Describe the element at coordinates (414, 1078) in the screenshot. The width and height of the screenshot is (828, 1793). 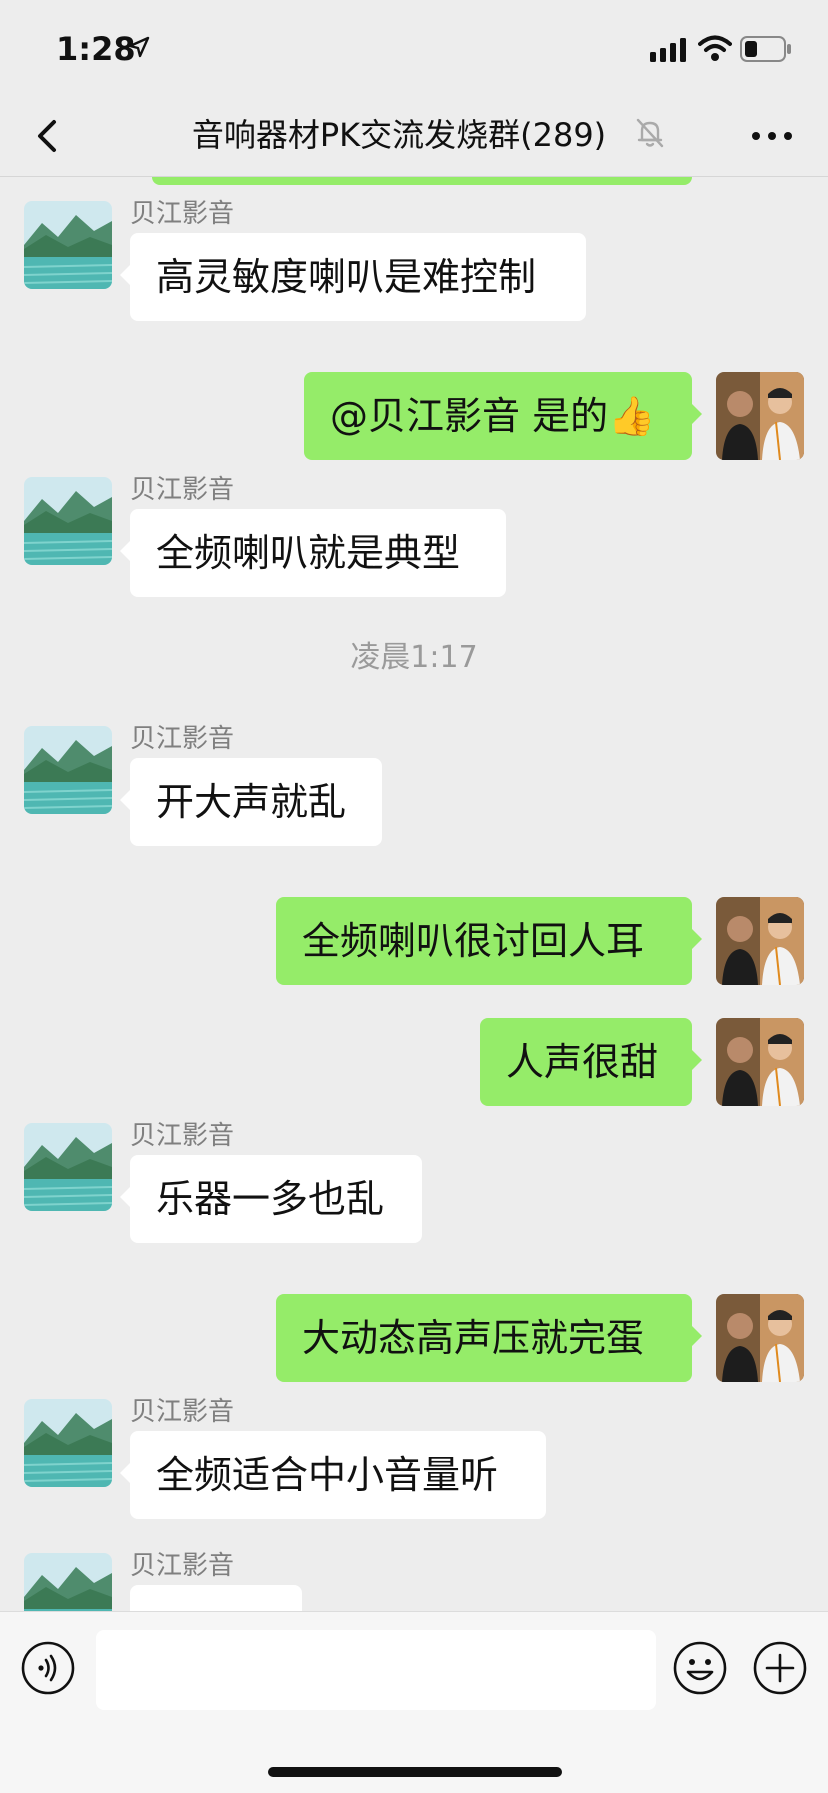
I see `message-row: 人声很甜` at that location.